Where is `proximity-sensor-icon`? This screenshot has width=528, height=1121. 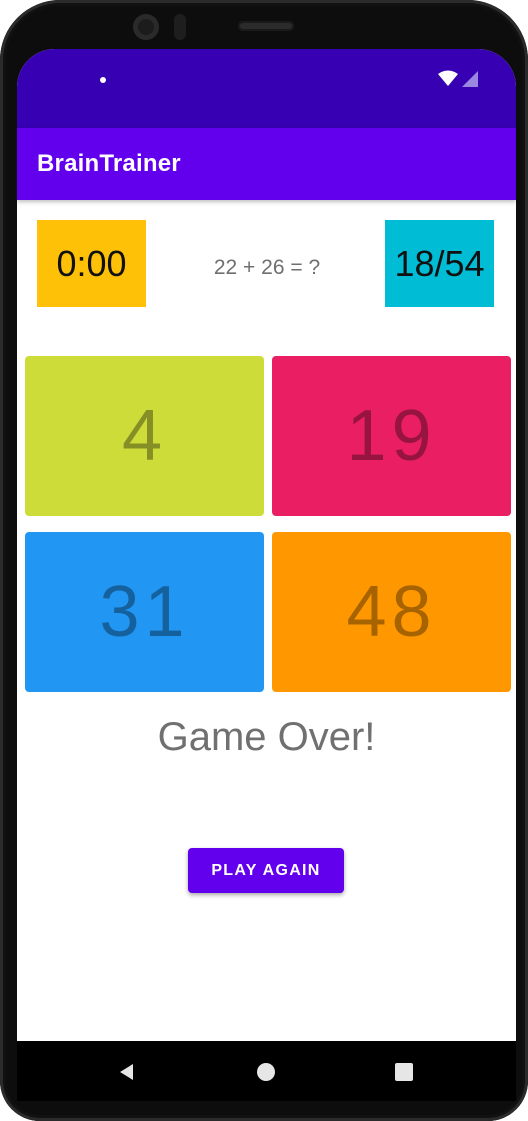 proximity-sensor-icon is located at coordinates (180, 27).